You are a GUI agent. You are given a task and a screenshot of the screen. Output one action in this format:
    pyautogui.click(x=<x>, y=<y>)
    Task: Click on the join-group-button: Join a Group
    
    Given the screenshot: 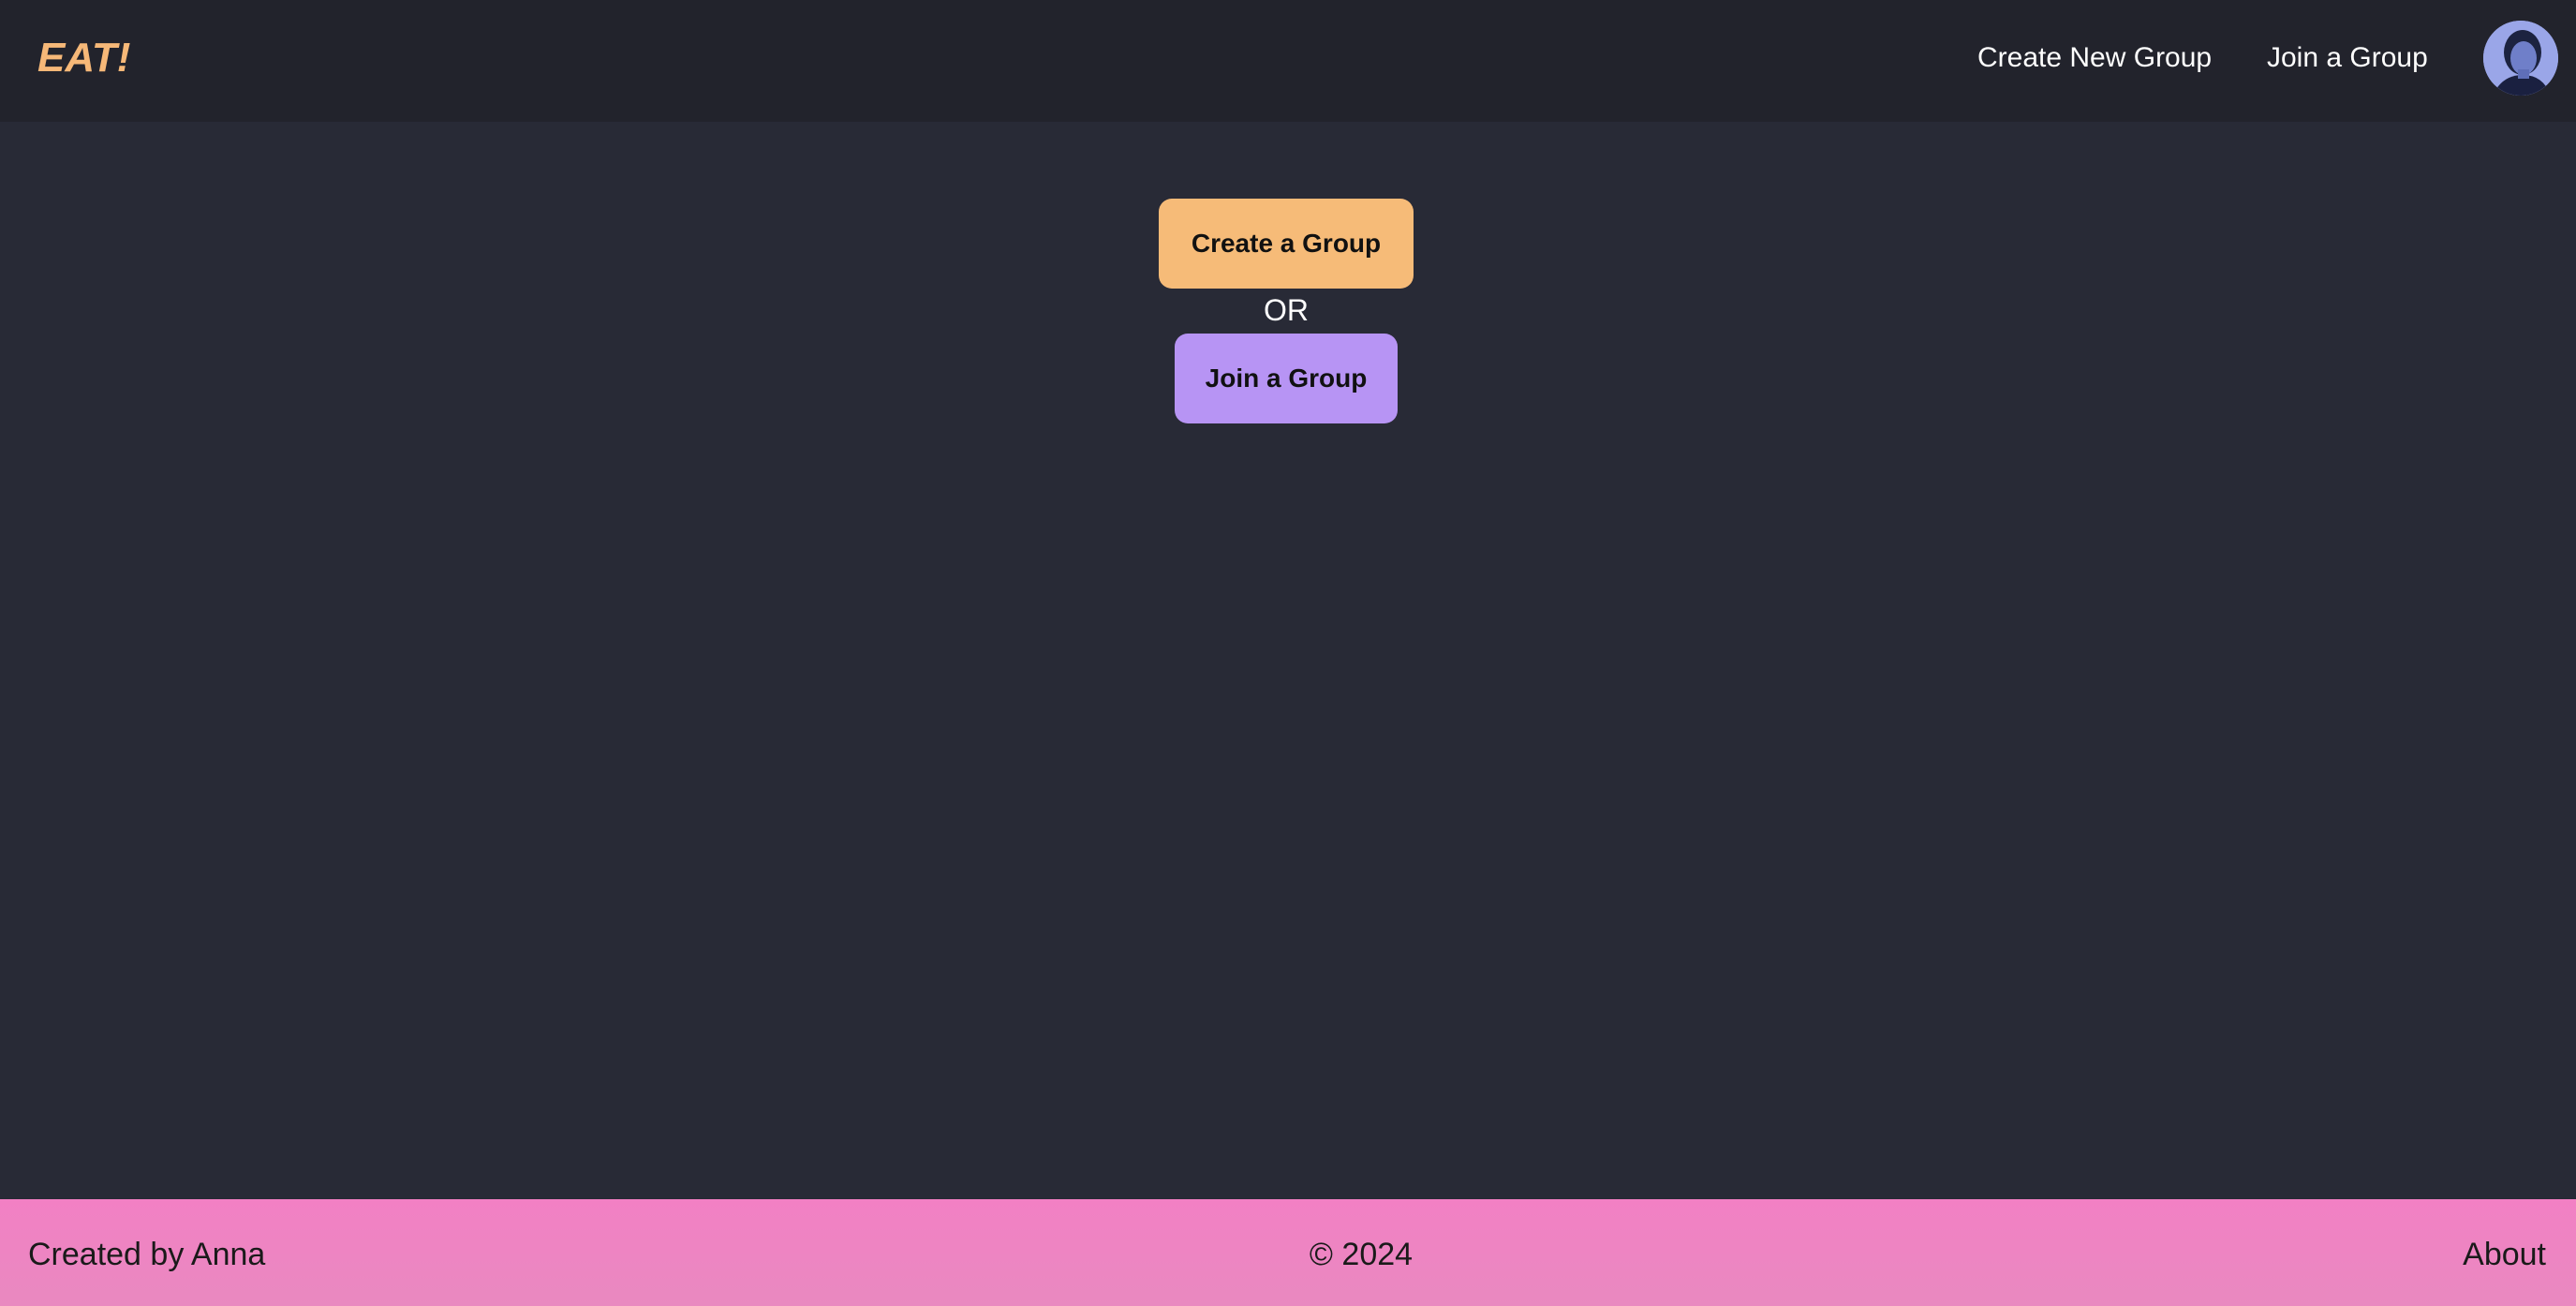 What is the action you would take?
    pyautogui.click(x=1286, y=378)
    